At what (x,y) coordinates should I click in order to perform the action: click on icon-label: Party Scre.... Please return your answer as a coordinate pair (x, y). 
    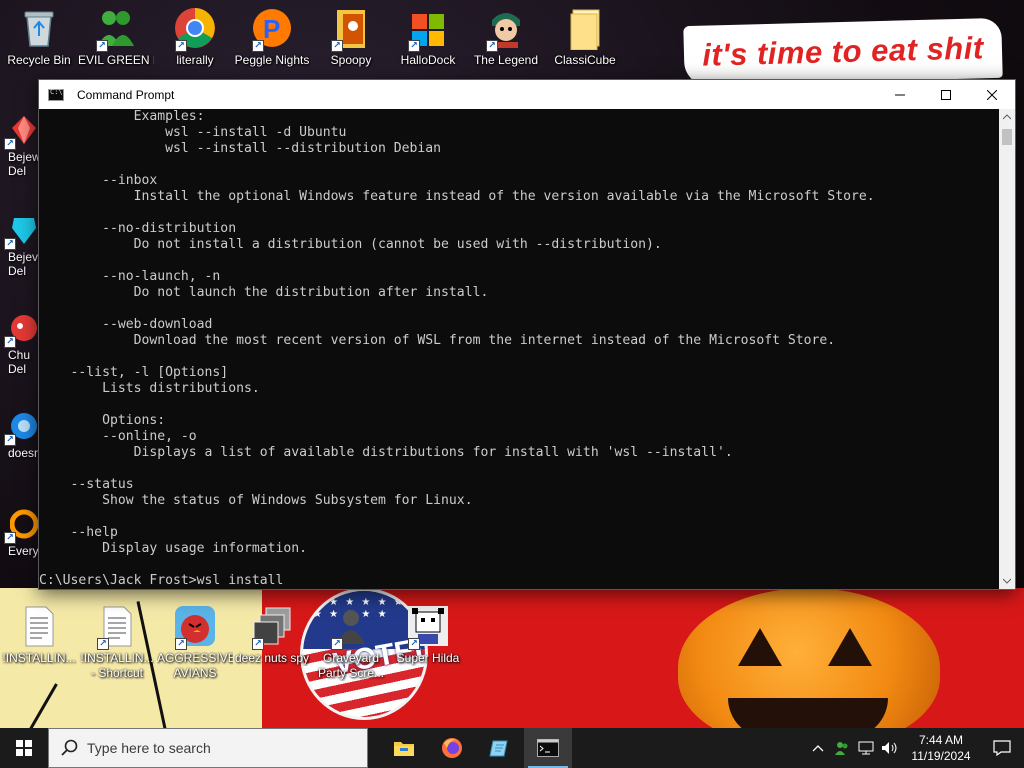
    Looking at the image, I should click on (351, 673).